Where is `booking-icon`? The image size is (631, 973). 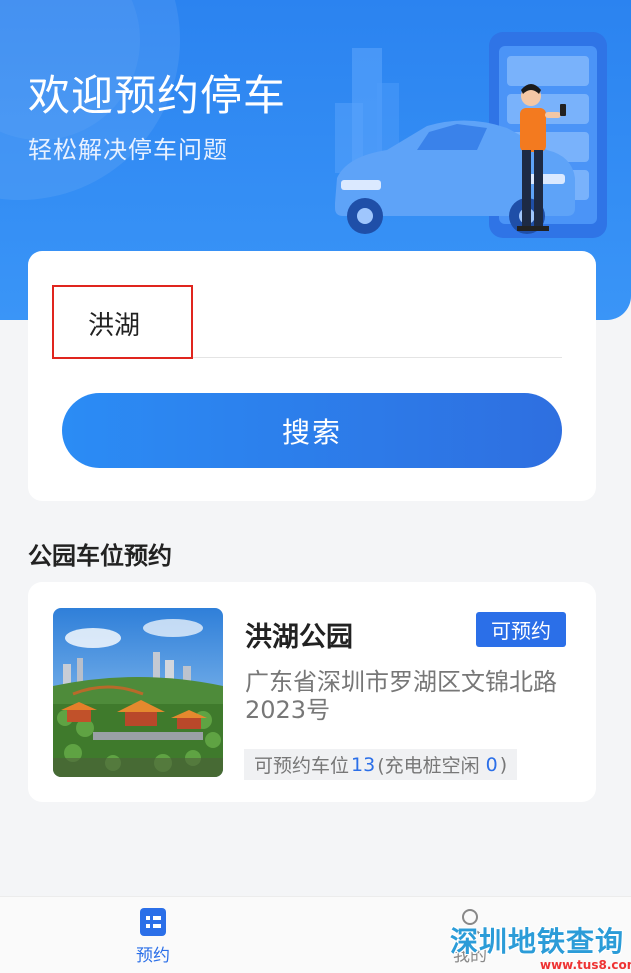
booking-icon is located at coordinates (153, 922).